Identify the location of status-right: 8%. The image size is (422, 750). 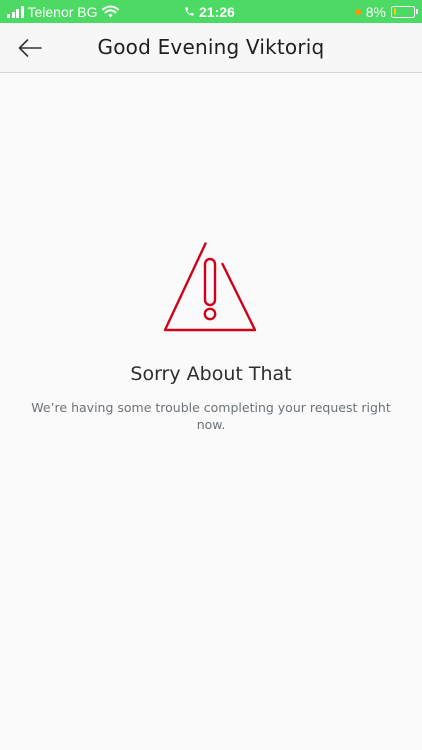
(386, 11).